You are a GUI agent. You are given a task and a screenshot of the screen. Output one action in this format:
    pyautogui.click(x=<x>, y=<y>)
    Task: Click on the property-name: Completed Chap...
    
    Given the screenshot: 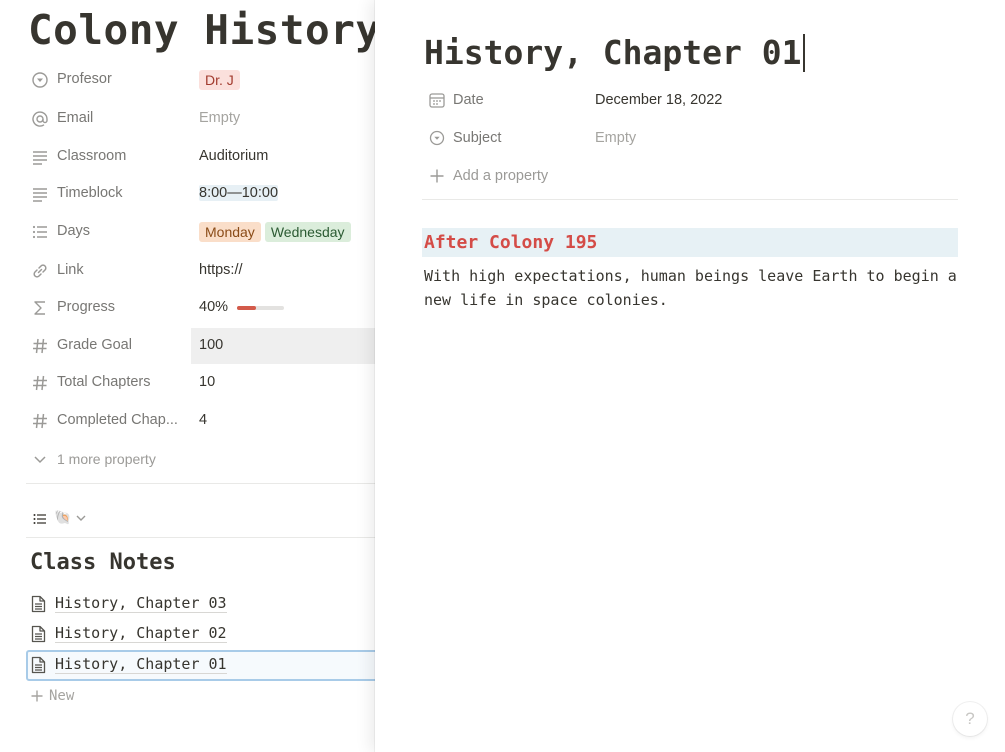 What is the action you would take?
    pyautogui.click(x=117, y=420)
    